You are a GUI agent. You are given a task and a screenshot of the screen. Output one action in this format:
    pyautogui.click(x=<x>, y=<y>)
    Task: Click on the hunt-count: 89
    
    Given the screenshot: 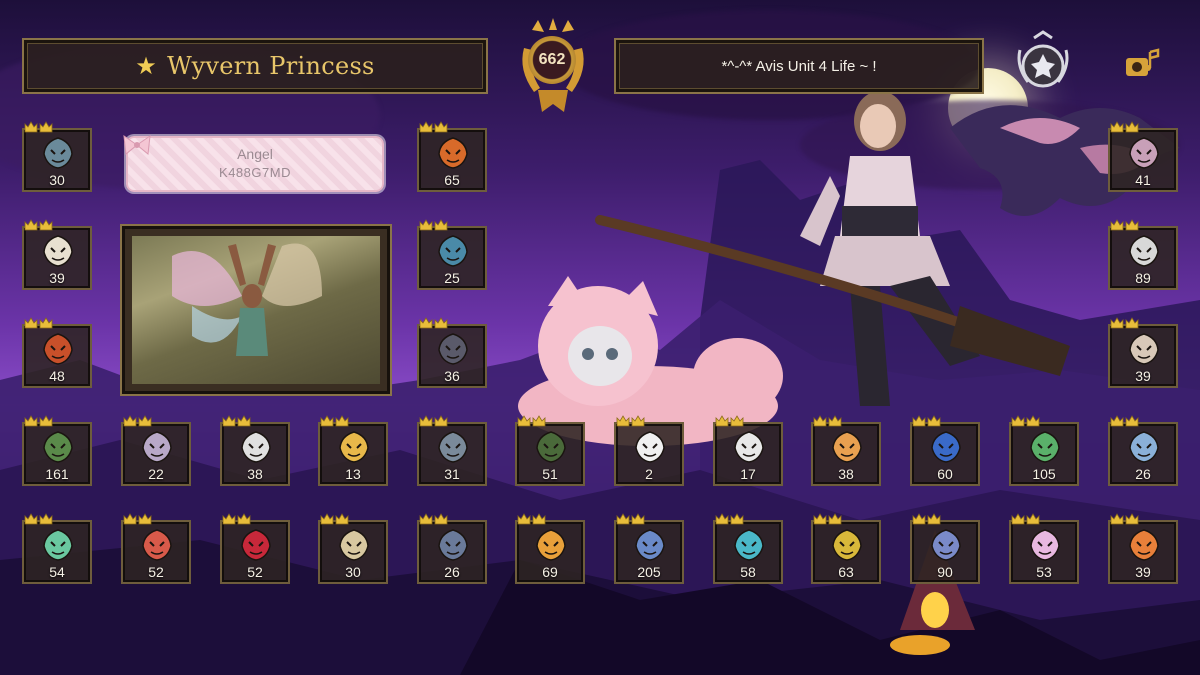 What is the action you would take?
    pyautogui.click(x=1143, y=278)
    